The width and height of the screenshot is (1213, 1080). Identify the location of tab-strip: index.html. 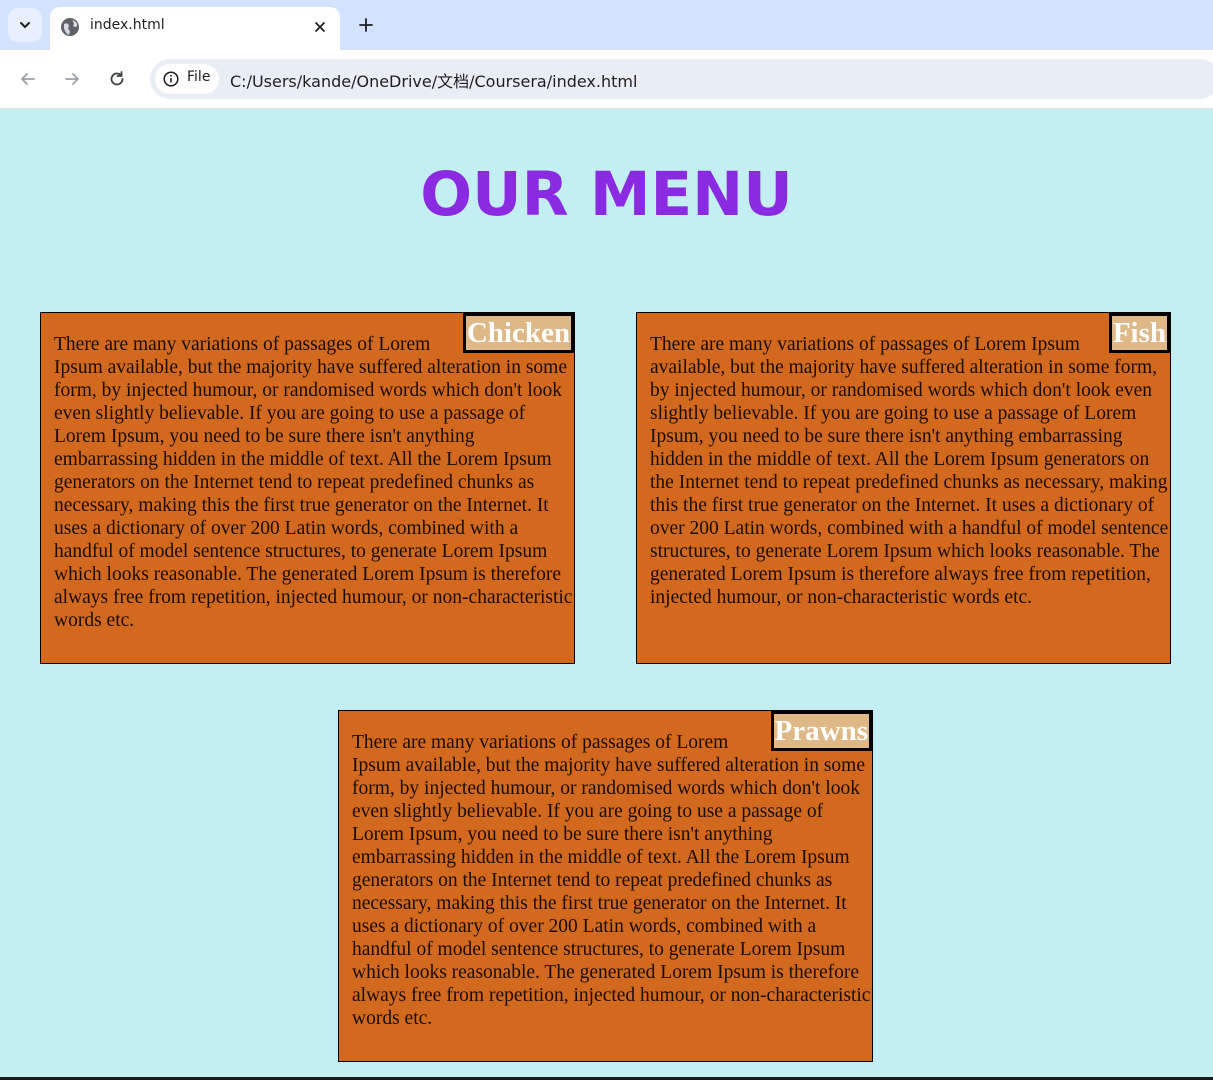
(606, 25).